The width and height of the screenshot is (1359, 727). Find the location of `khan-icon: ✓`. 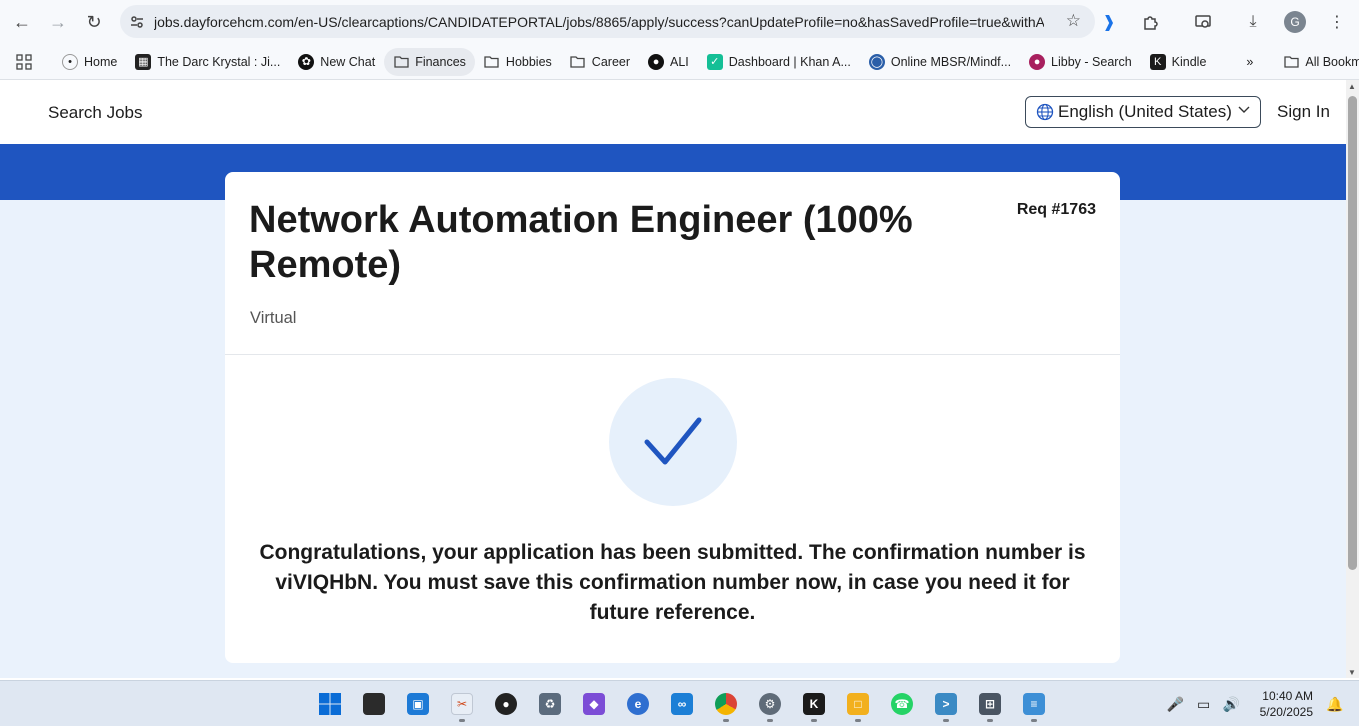

khan-icon: ✓ is located at coordinates (714, 61).